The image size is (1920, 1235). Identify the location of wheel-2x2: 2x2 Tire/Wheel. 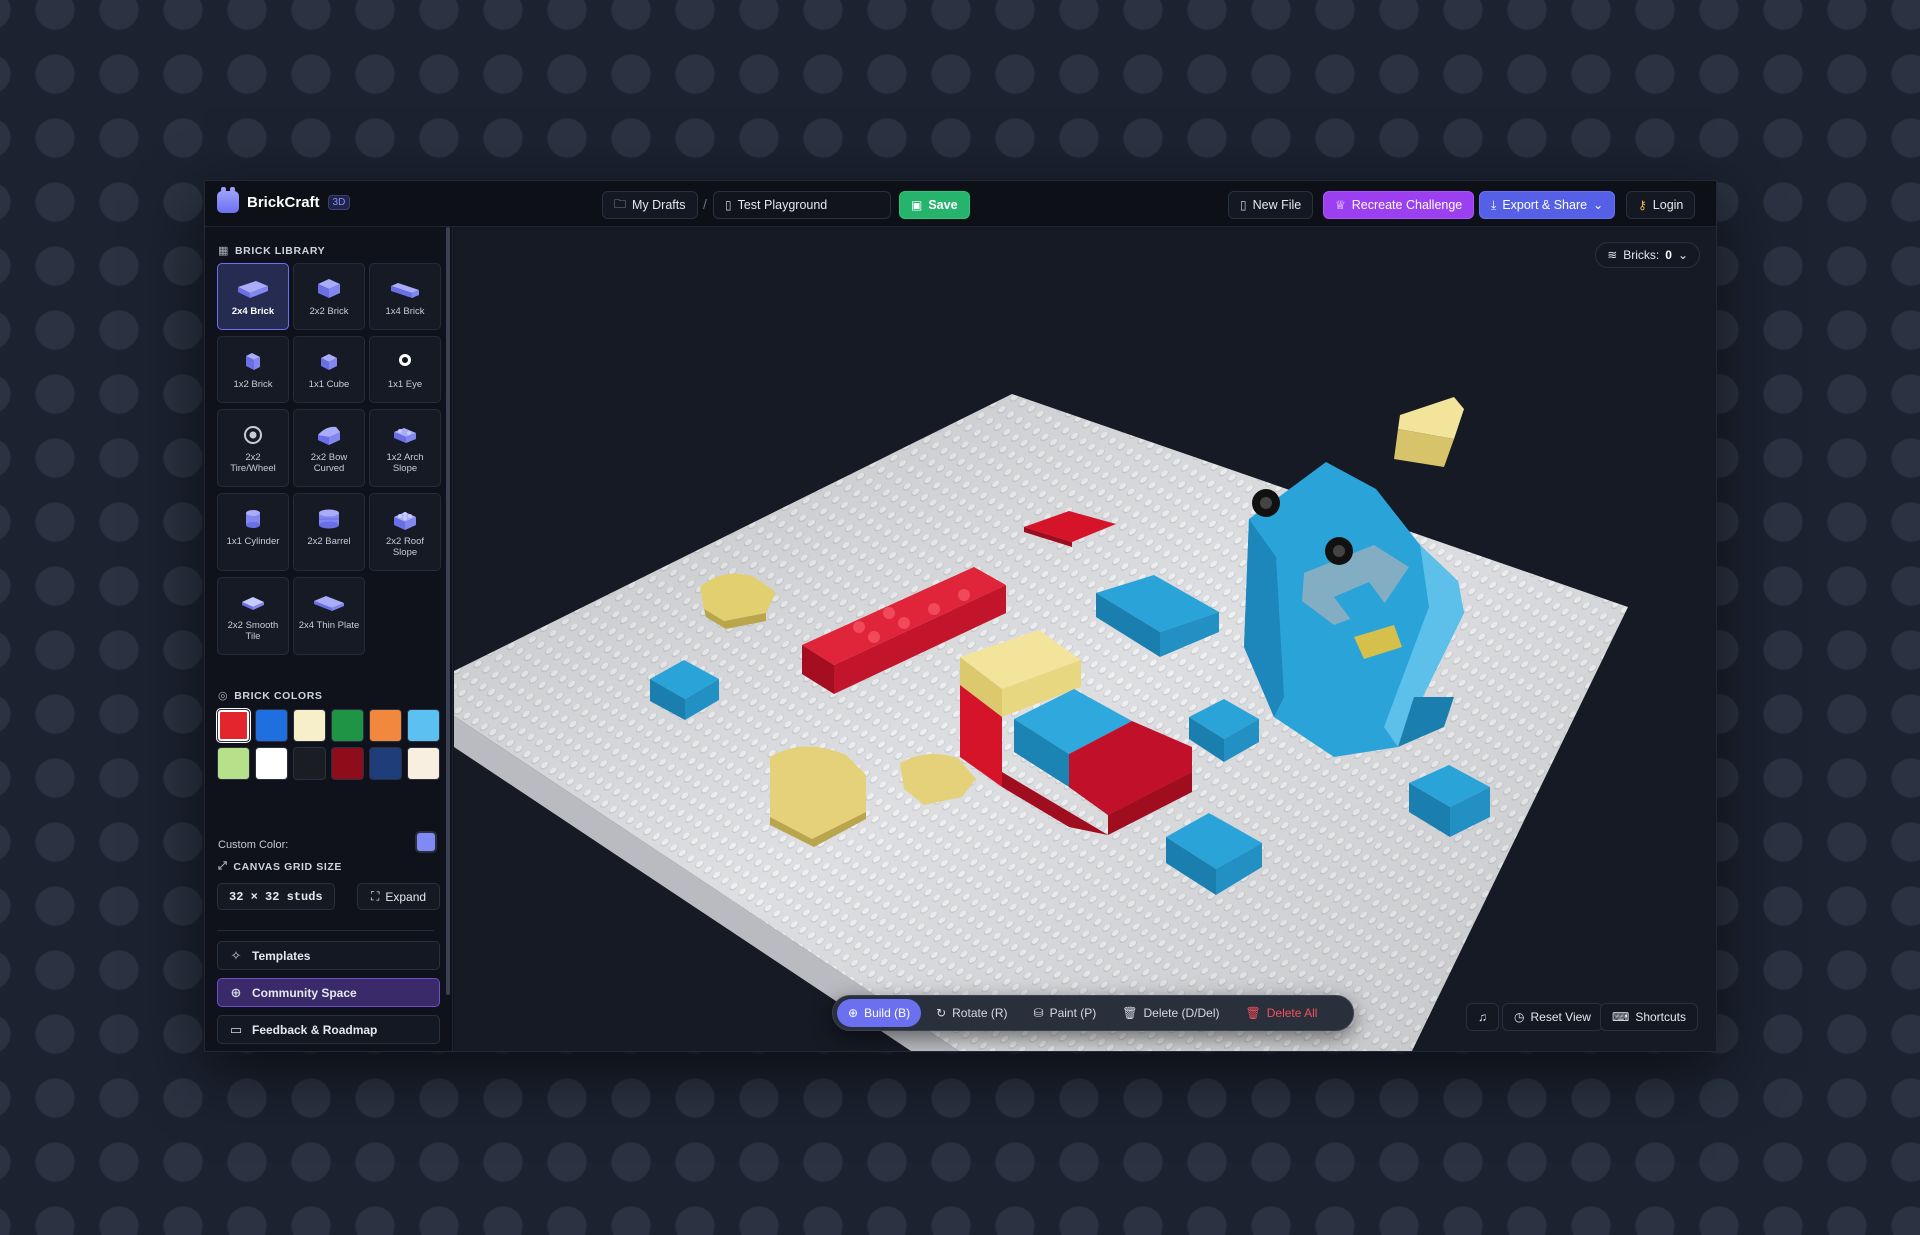
(253, 448).